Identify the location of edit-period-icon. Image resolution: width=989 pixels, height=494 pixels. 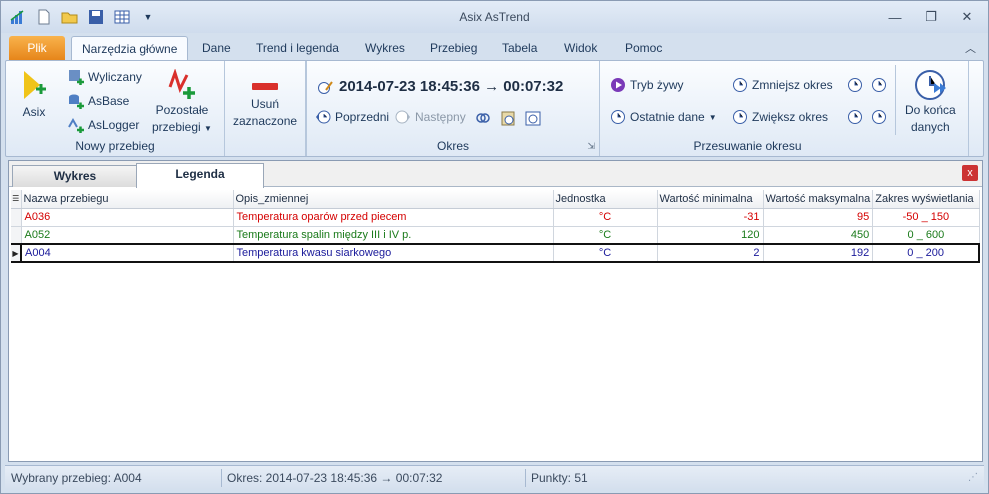
(325, 87).